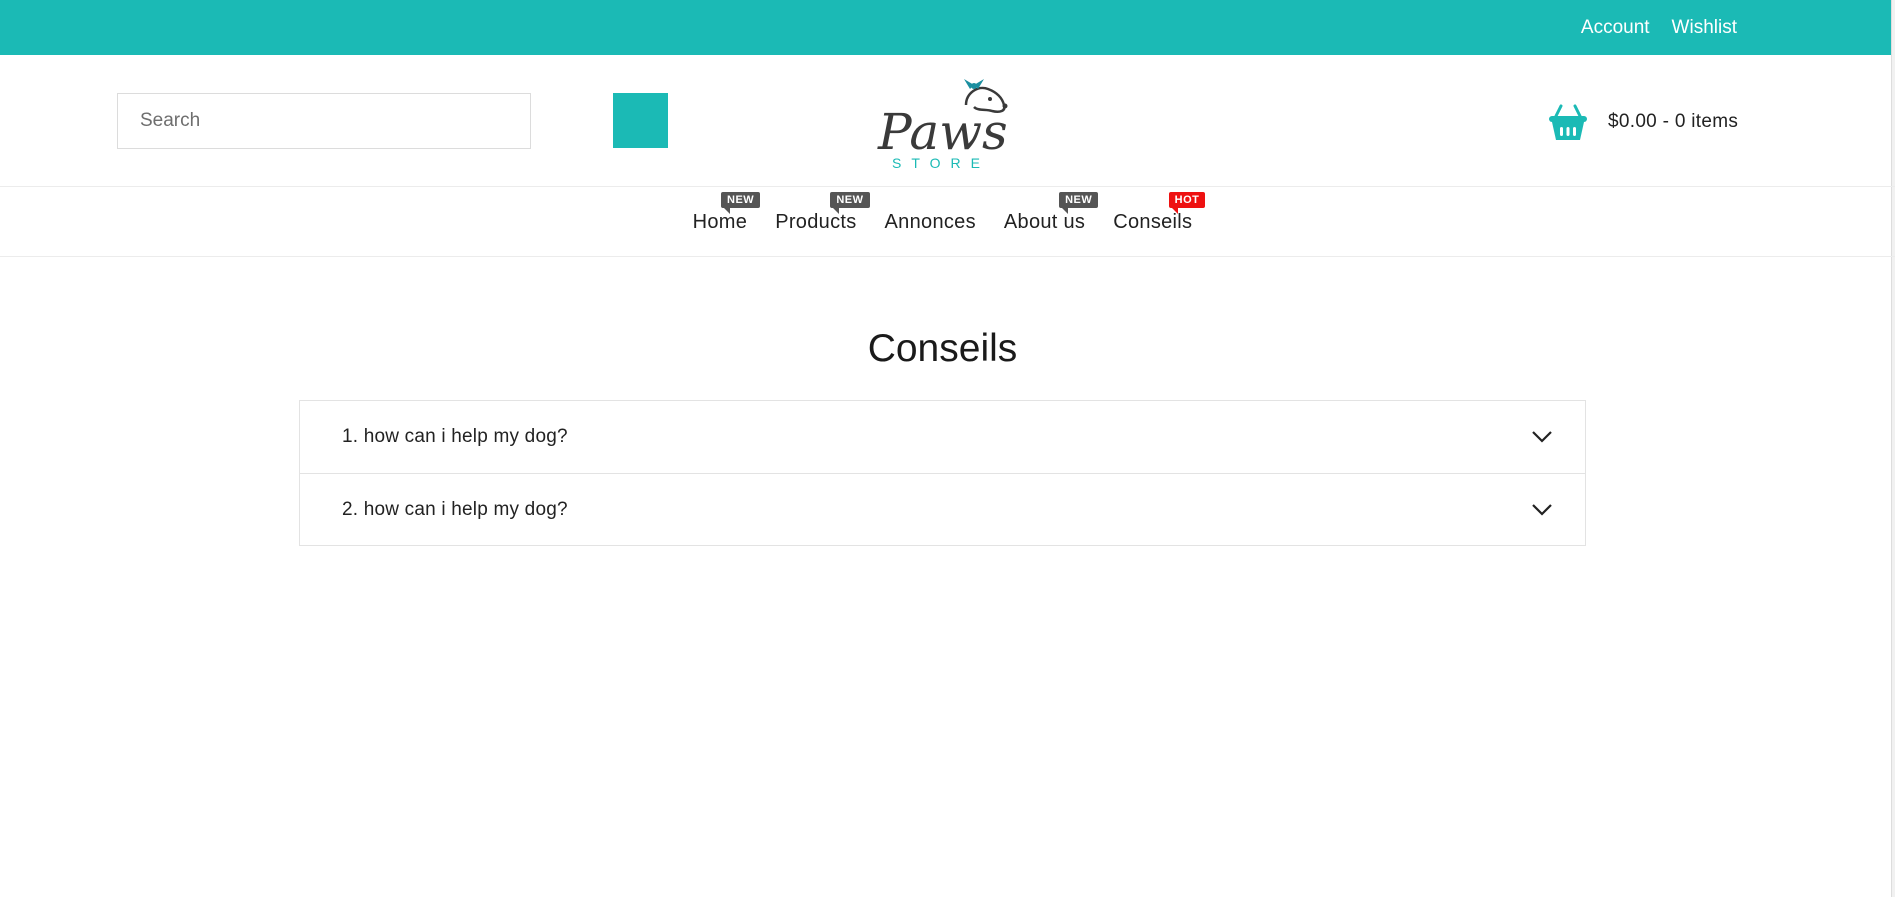  I want to click on cart-summary: $0.00 - 0 items, so click(1643, 122).